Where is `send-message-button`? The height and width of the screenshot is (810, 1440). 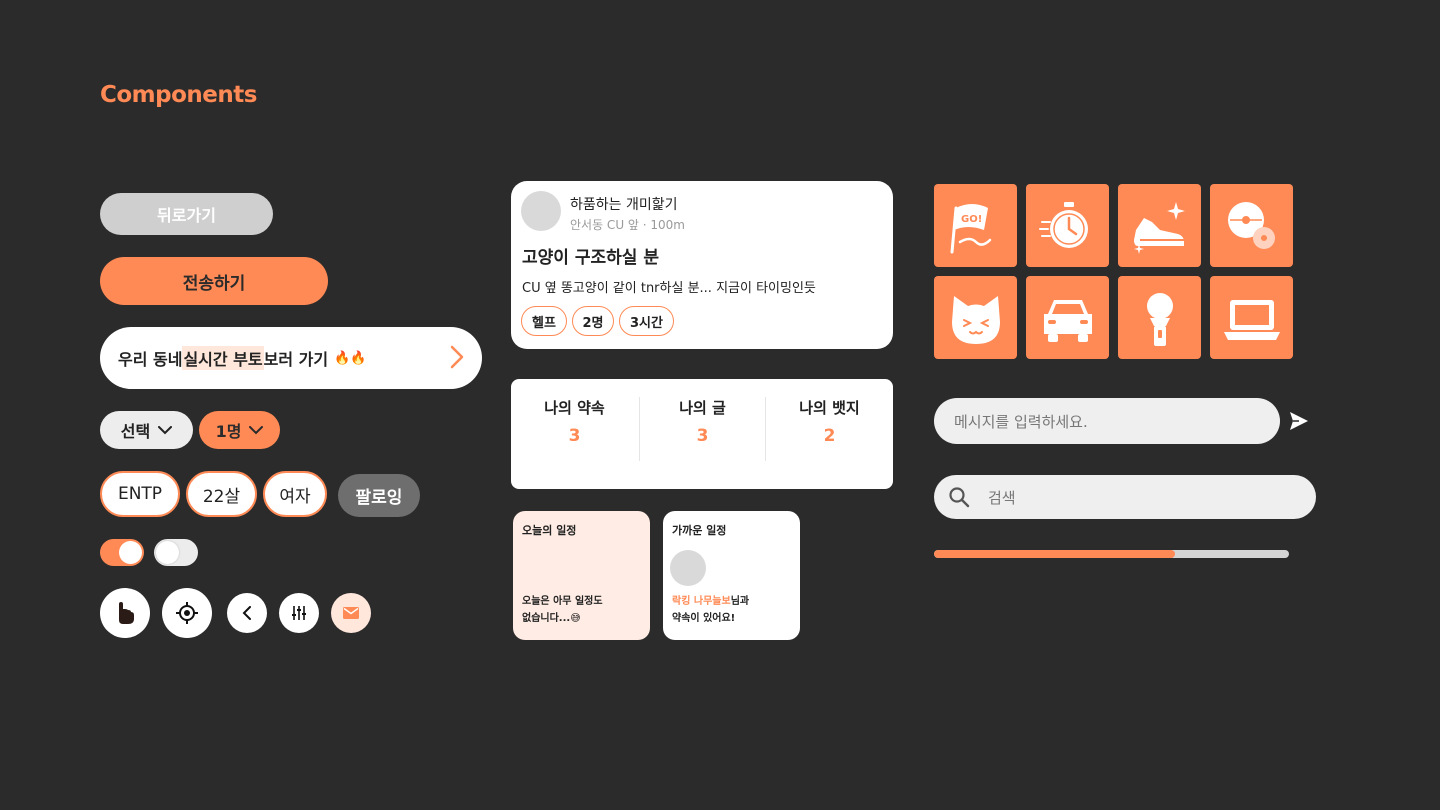 send-message-button is located at coordinates (1299, 423).